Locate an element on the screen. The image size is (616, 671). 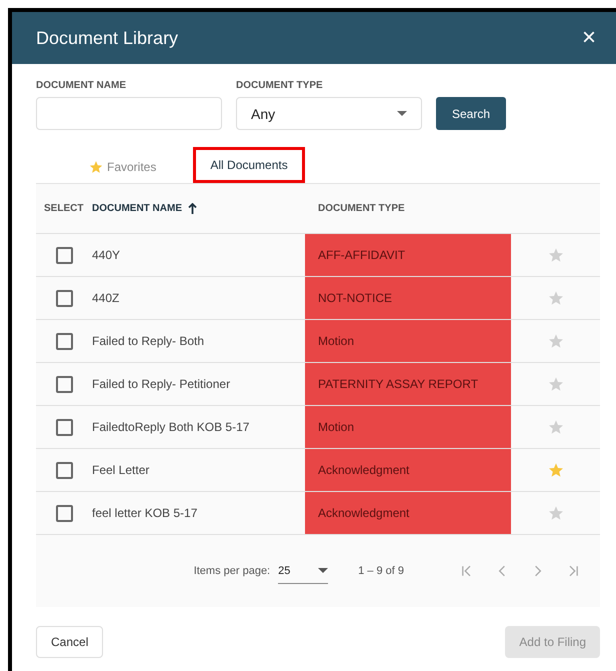
items-per-page-label: Items per page: is located at coordinates (232, 571).